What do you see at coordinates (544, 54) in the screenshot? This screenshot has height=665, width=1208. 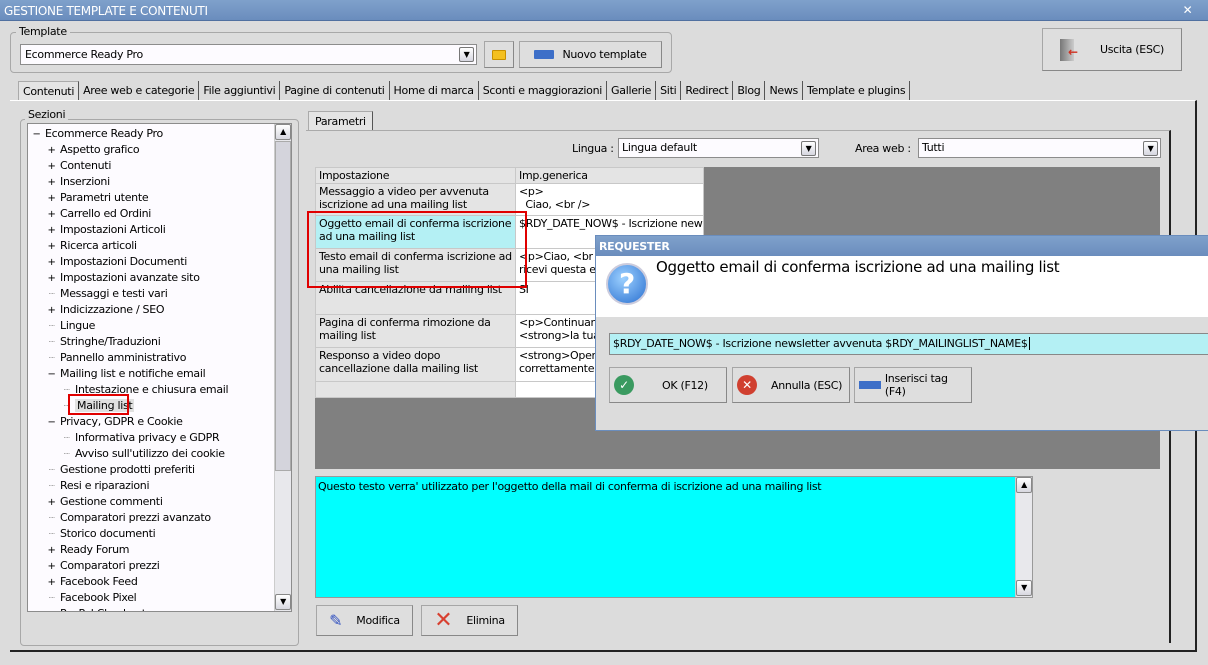 I see `add-template-icon` at bounding box center [544, 54].